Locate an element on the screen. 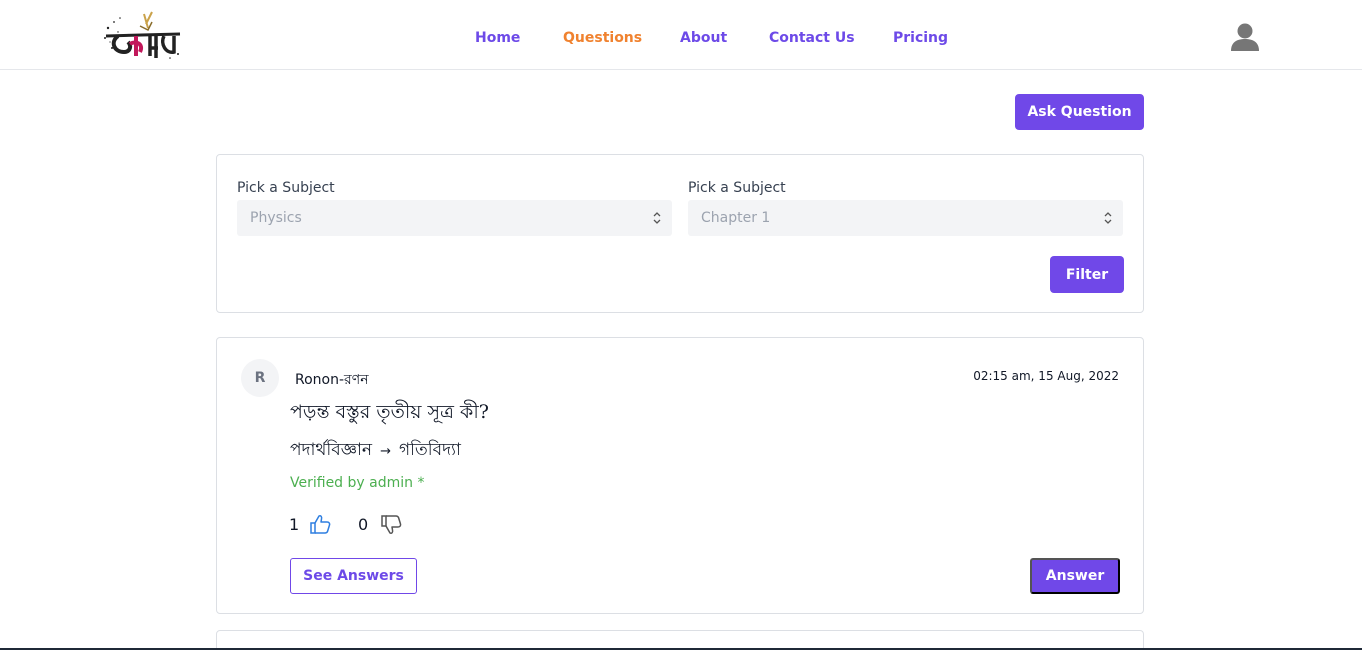 The image size is (1362, 650). nav-home: Home is located at coordinates (497, 38).